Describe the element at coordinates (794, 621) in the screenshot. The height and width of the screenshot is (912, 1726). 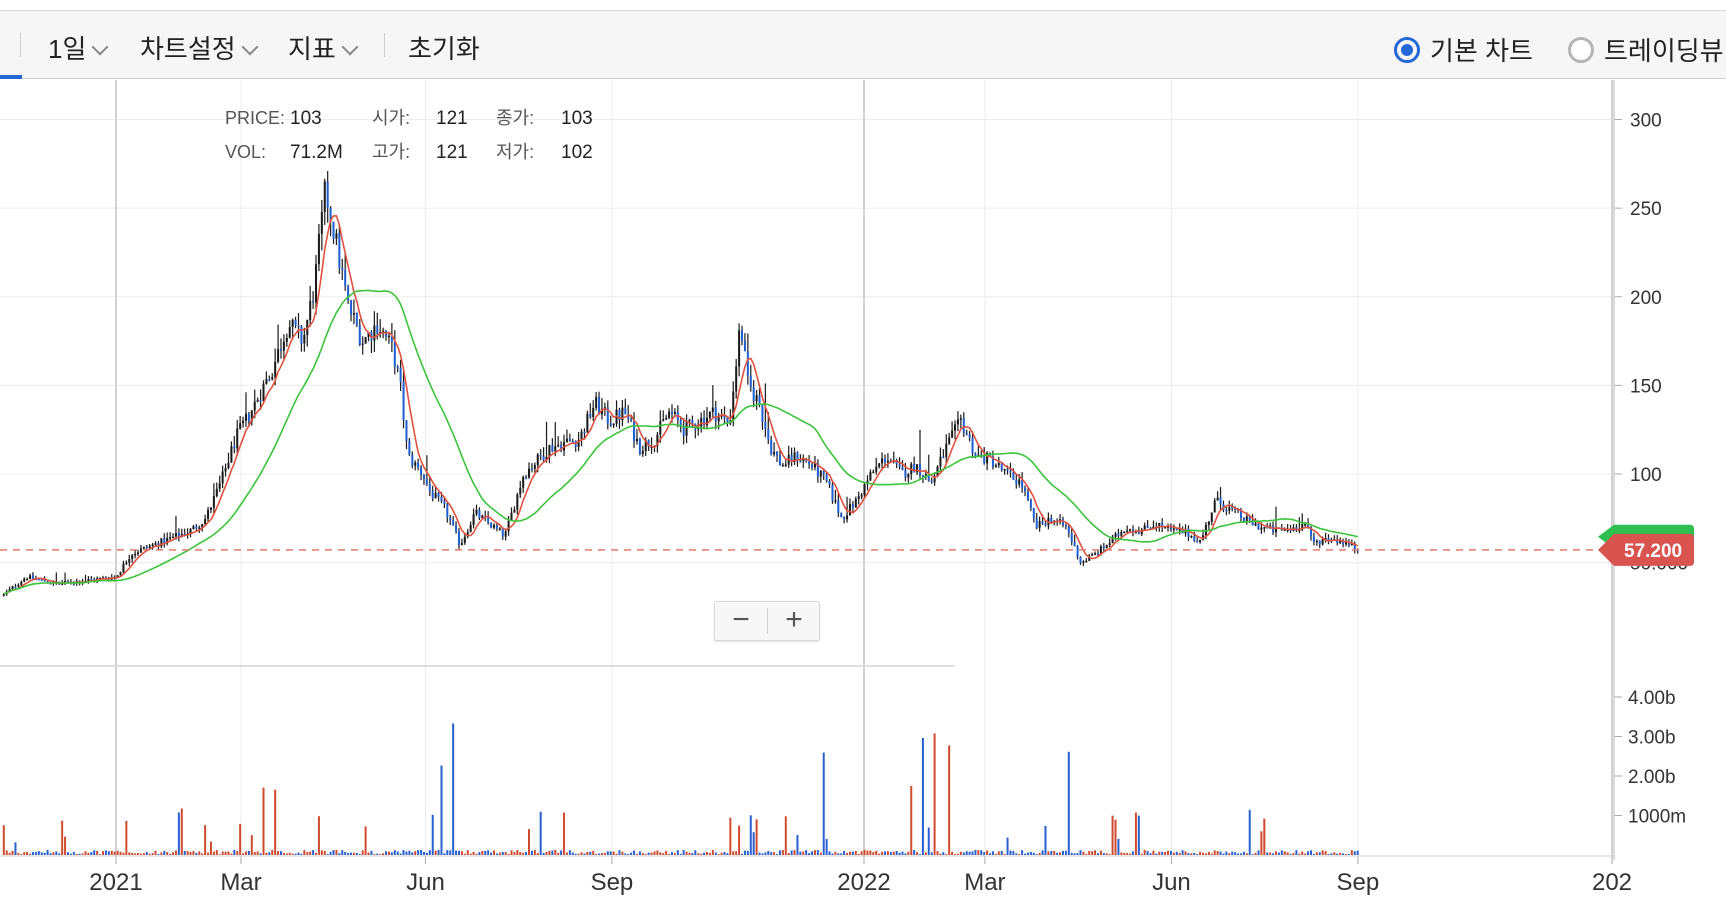
I see `zoom-in-button: +` at that location.